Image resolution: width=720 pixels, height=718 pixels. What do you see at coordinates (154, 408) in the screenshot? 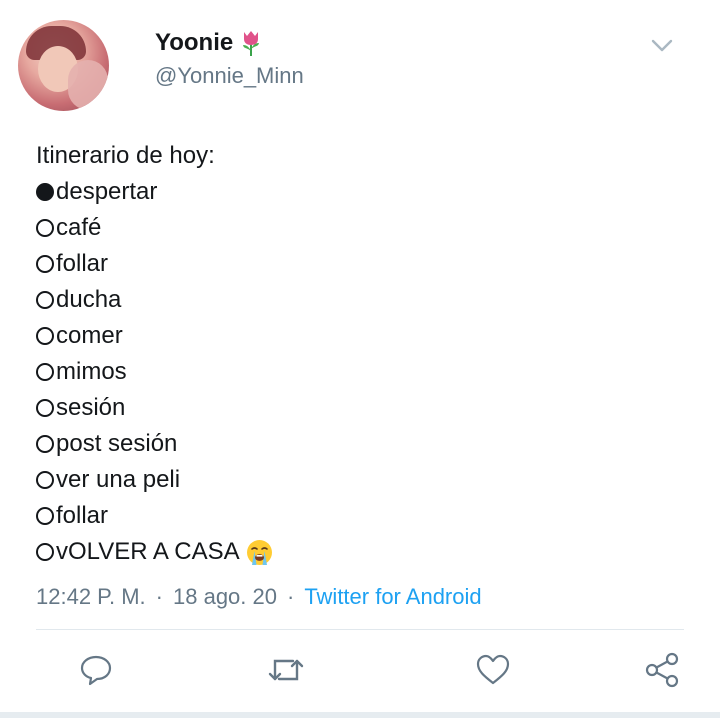
I see `itinerary-item: sesión` at bounding box center [154, 408].